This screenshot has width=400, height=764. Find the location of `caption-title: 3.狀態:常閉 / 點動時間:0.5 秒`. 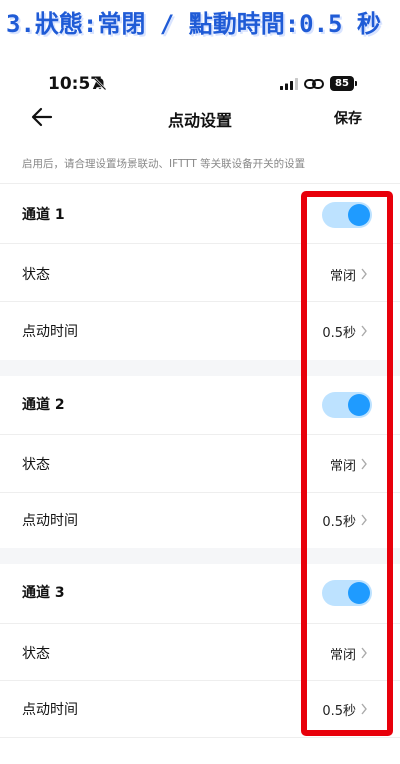

caption-title: 3.狀態:常閉 / 點動時間:0.5 秒 is located at coordinates (193, 24).